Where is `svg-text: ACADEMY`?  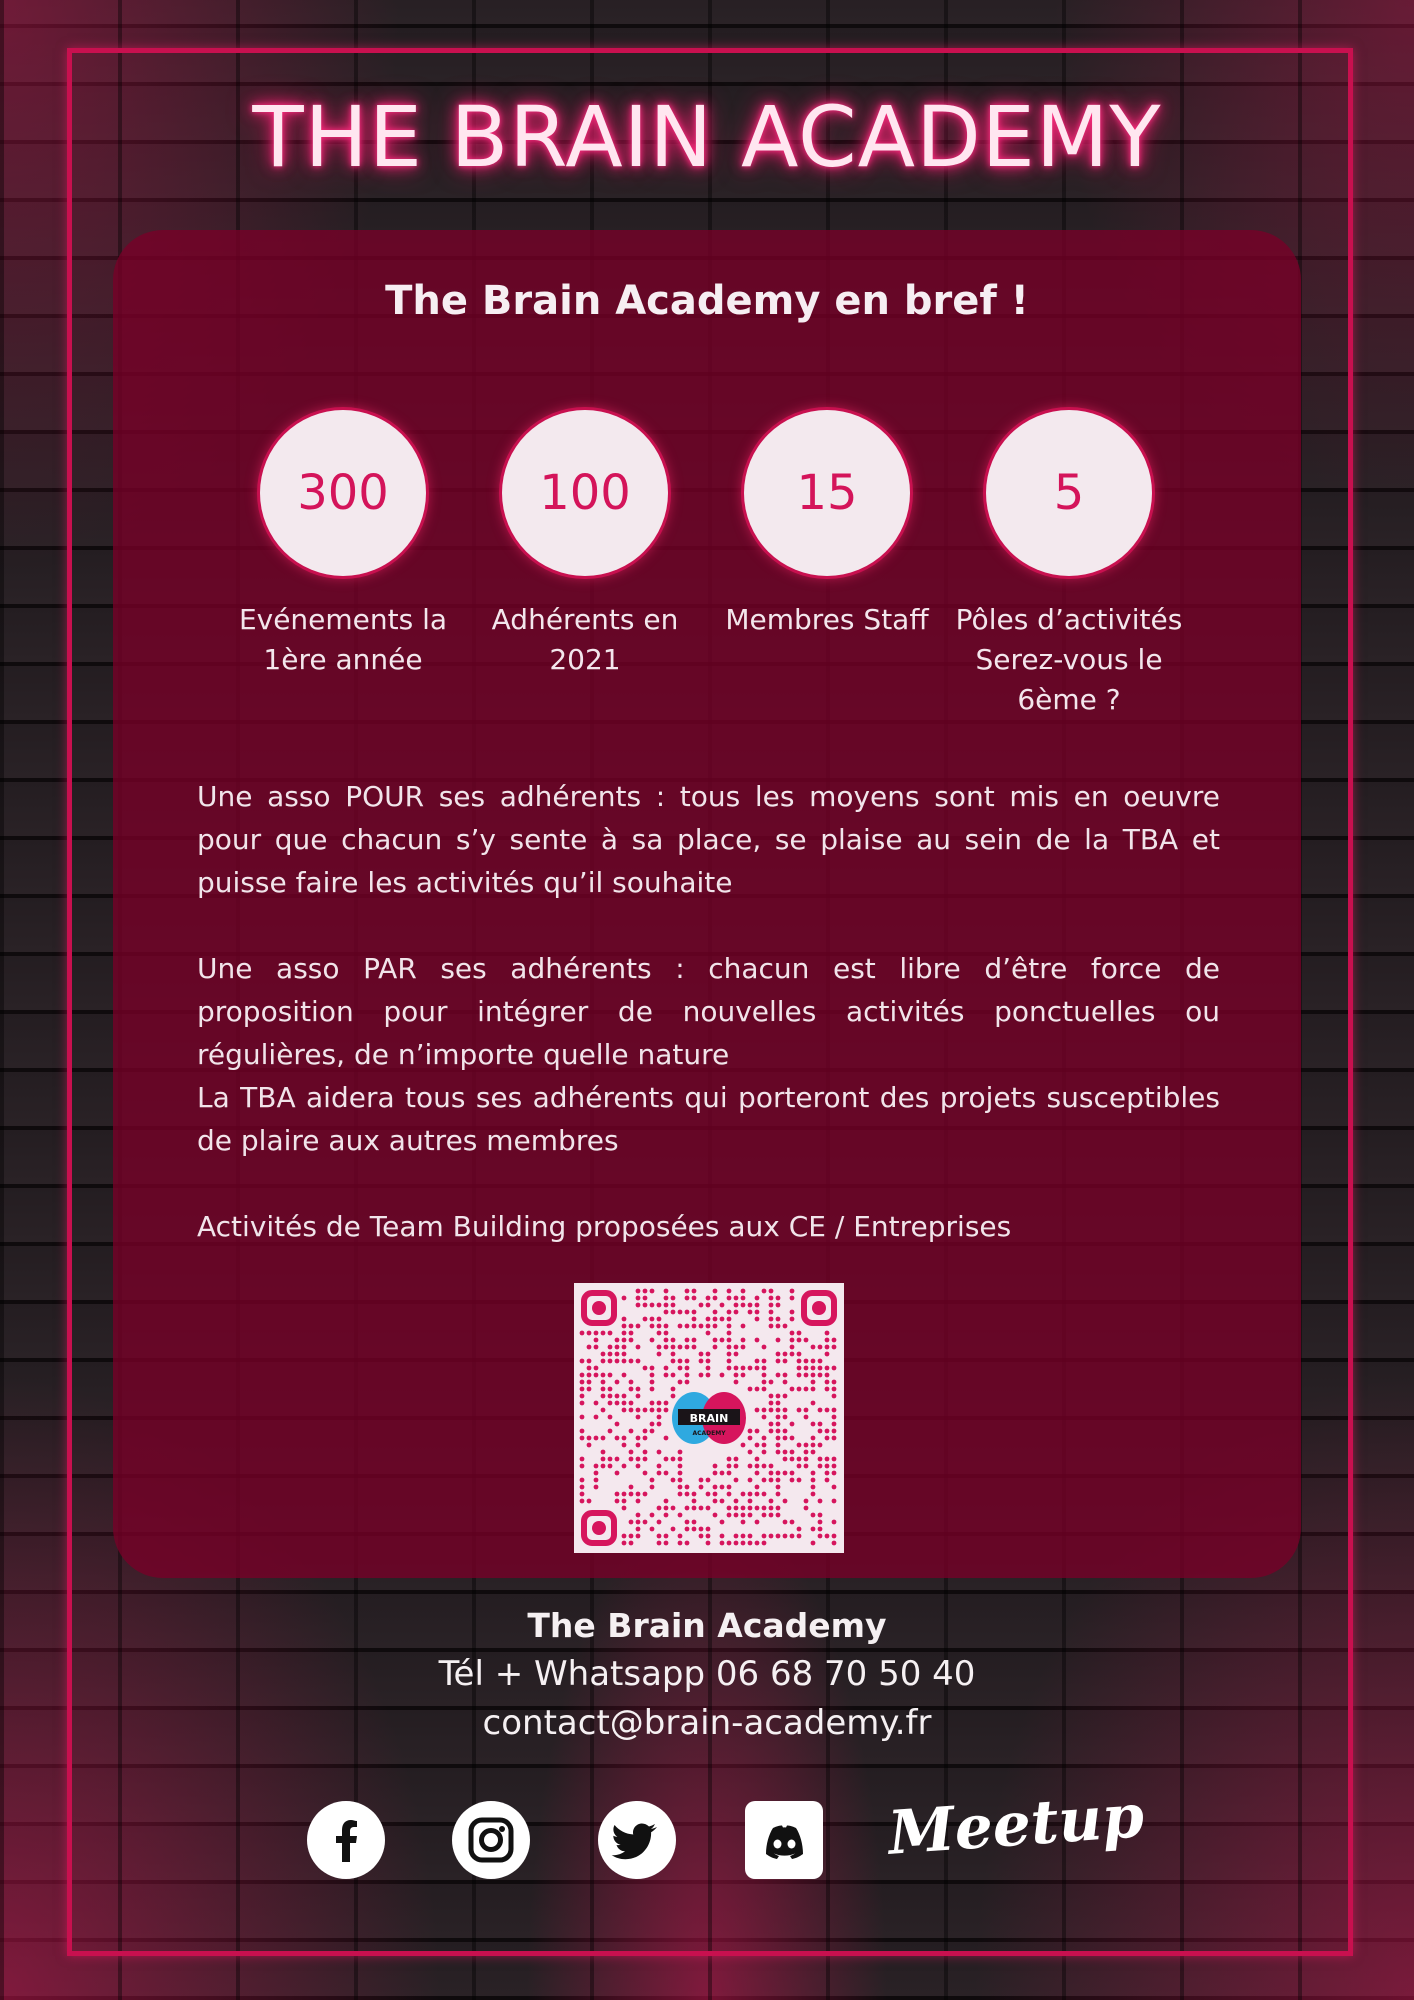 svg-text: ACADEMY is located at coordinates (709, 1433).